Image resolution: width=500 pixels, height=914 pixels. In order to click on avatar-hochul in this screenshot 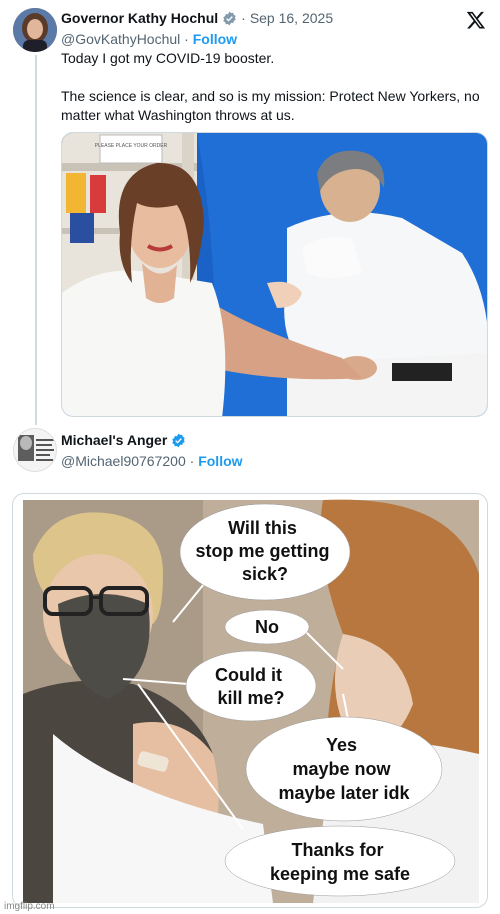, I will do `click(35, 30)`.